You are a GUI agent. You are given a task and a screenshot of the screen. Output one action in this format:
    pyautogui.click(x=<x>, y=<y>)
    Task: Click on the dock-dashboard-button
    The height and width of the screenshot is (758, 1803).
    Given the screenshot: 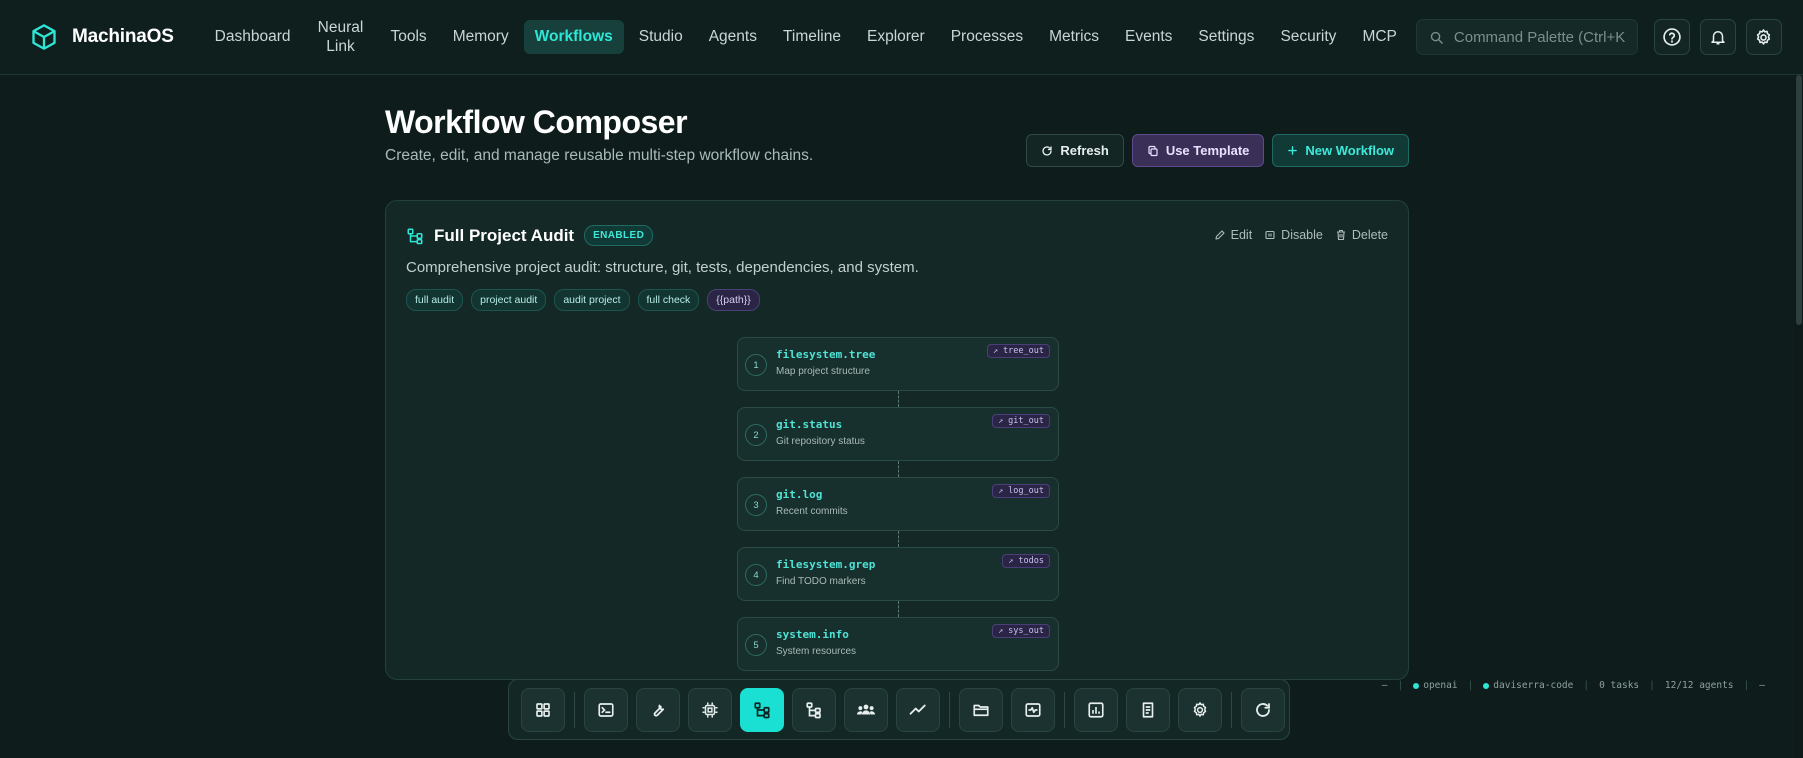 What is the action you would take?
    pyautogui.click(x=543, y=709)
    